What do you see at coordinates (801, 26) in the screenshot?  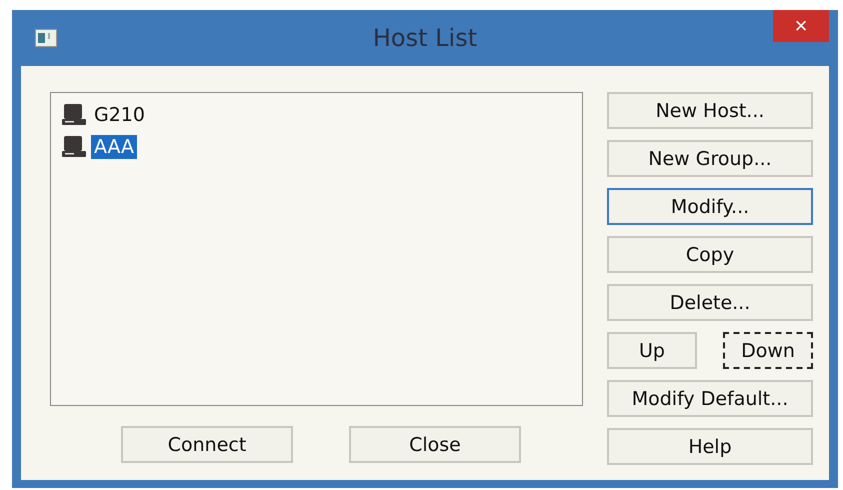 I see `close-button: ×` at bounding box center [801, 26].